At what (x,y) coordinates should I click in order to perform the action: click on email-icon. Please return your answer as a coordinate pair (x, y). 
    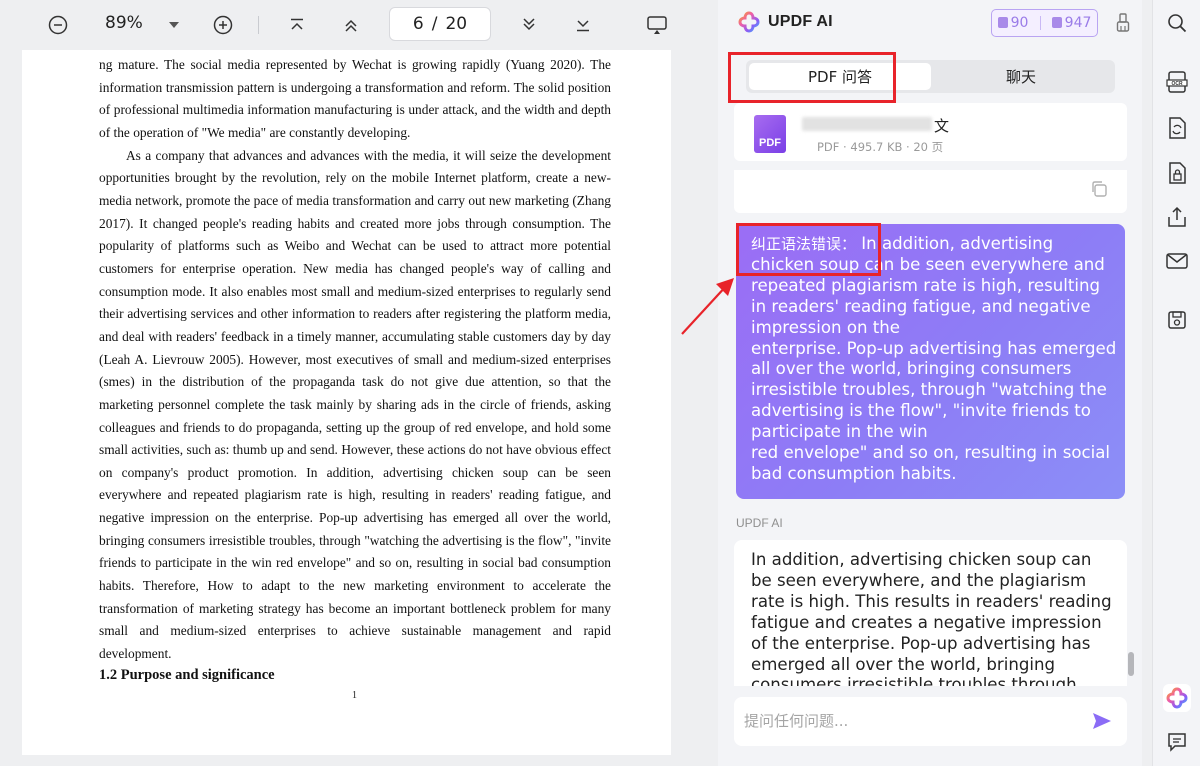
    Looking at the image, I should click on (1177, 261).